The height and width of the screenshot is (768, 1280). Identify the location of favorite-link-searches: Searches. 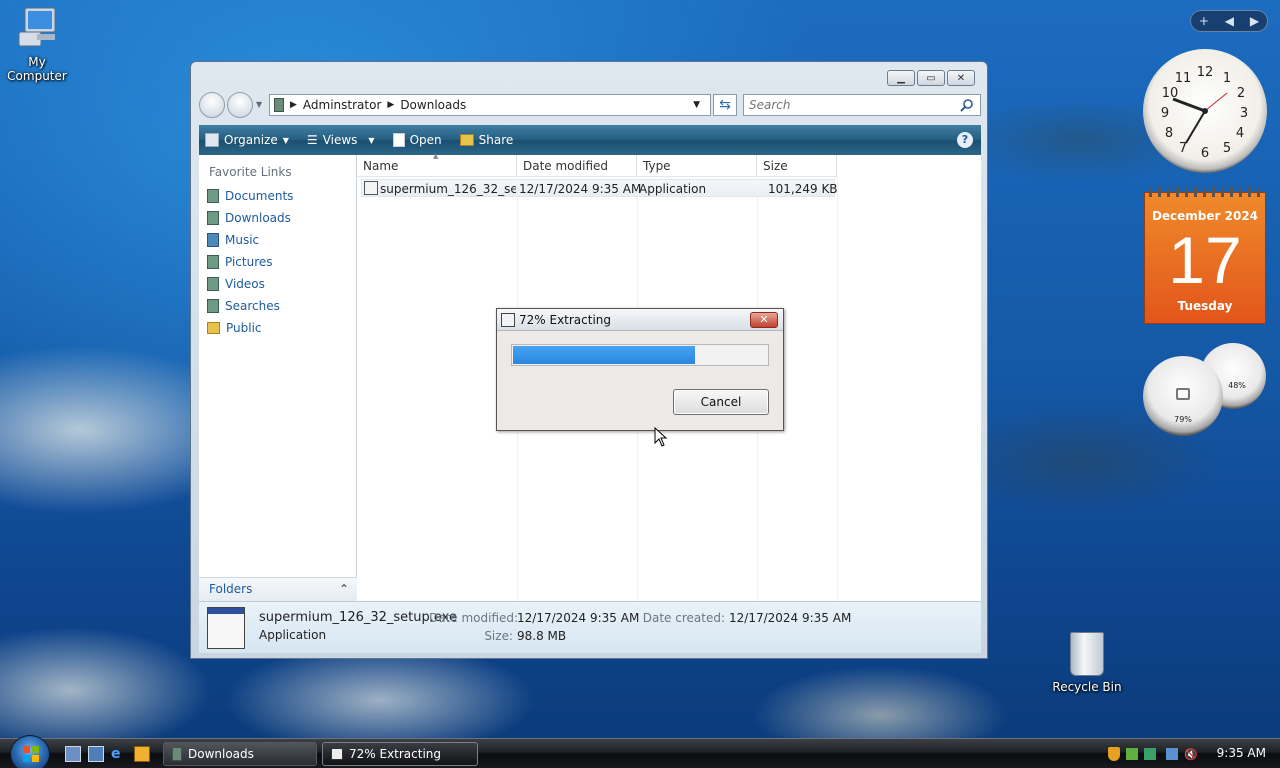
(243, 306).